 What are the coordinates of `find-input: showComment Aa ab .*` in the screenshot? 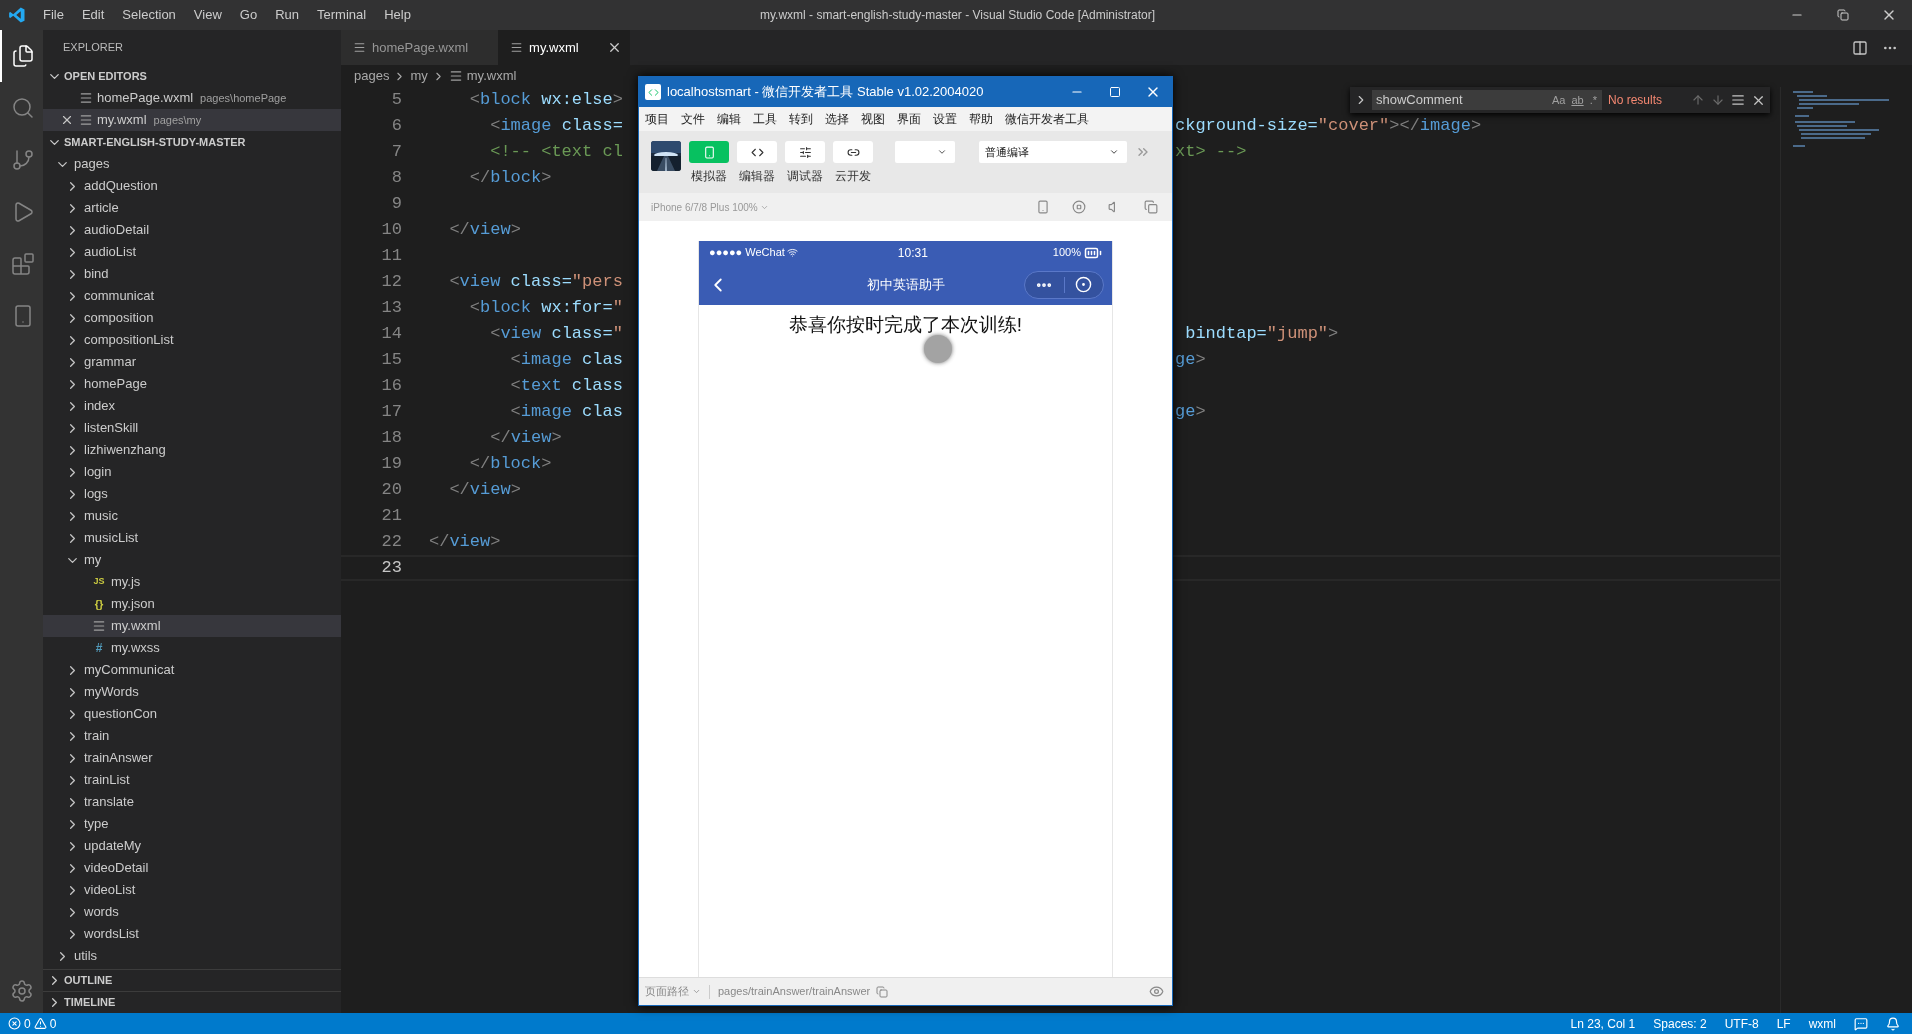 It's located at (1487, 100).